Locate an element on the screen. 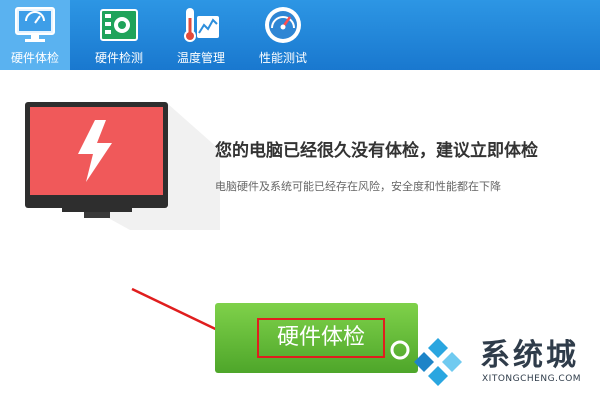  tab-label: 硬件检测 is located at coordinates (118, 58).